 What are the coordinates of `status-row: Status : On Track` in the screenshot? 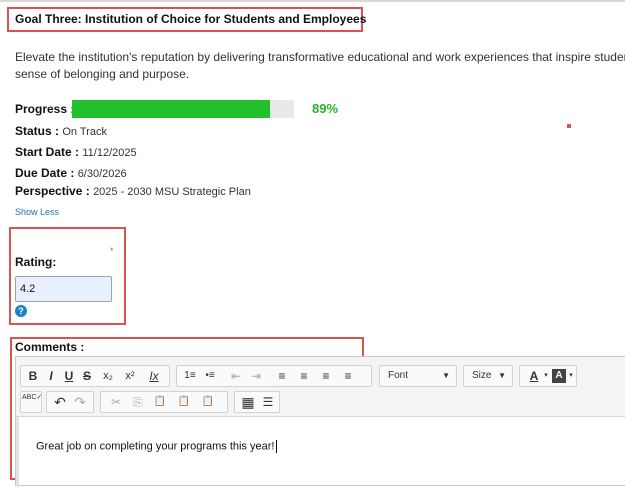 It's located at (61, 131).